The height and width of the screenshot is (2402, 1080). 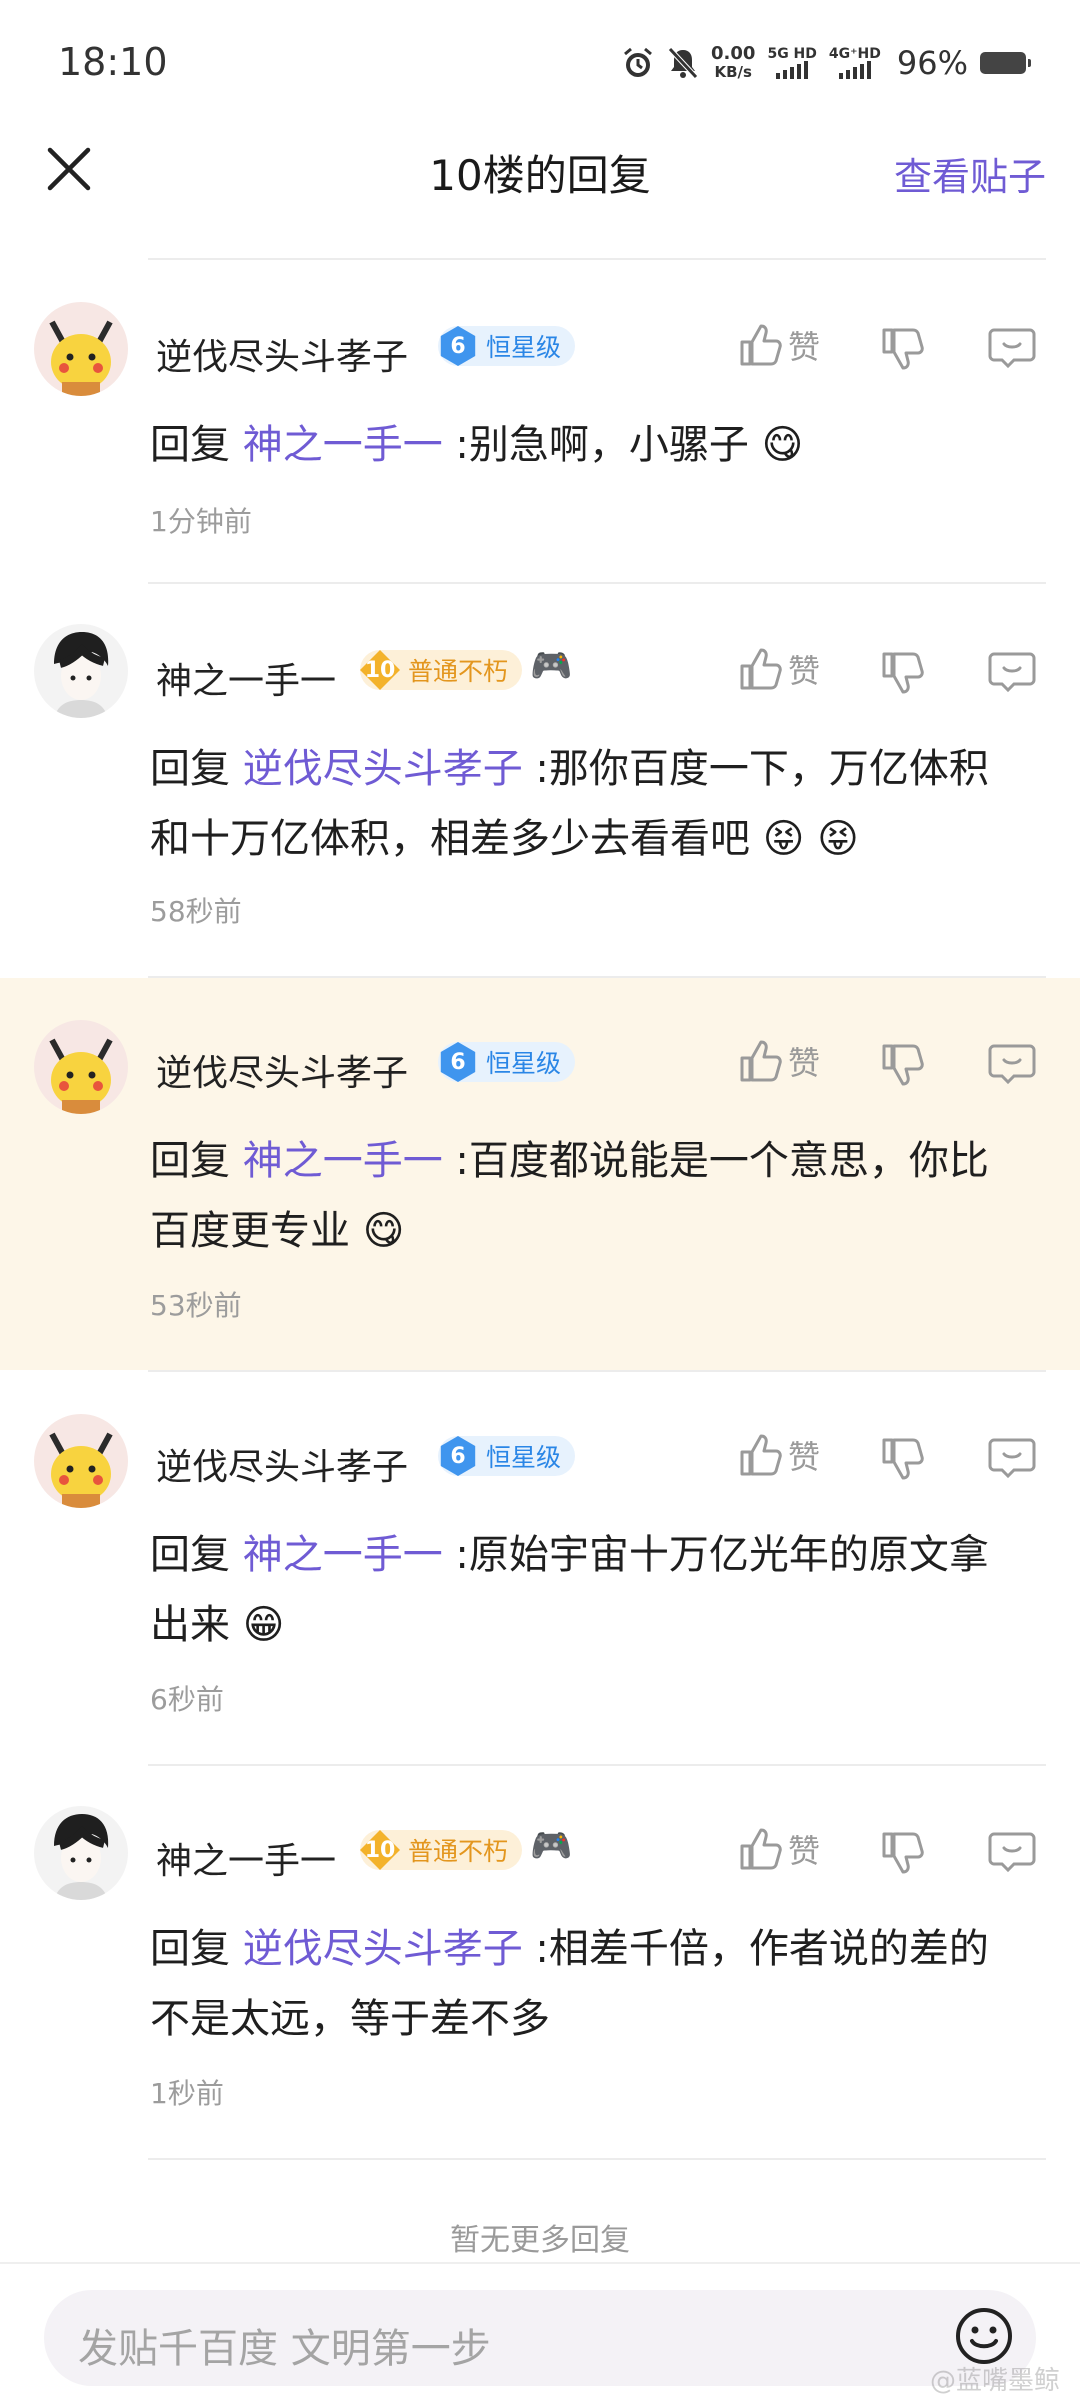 What do you see at coordinates (569, 1590) in the screenshot?
I see `reply-text: 回复 神之一手一 :原始宇宙十万亿光年的原文拿 出来 😁` at bounding box center [569, 1590].